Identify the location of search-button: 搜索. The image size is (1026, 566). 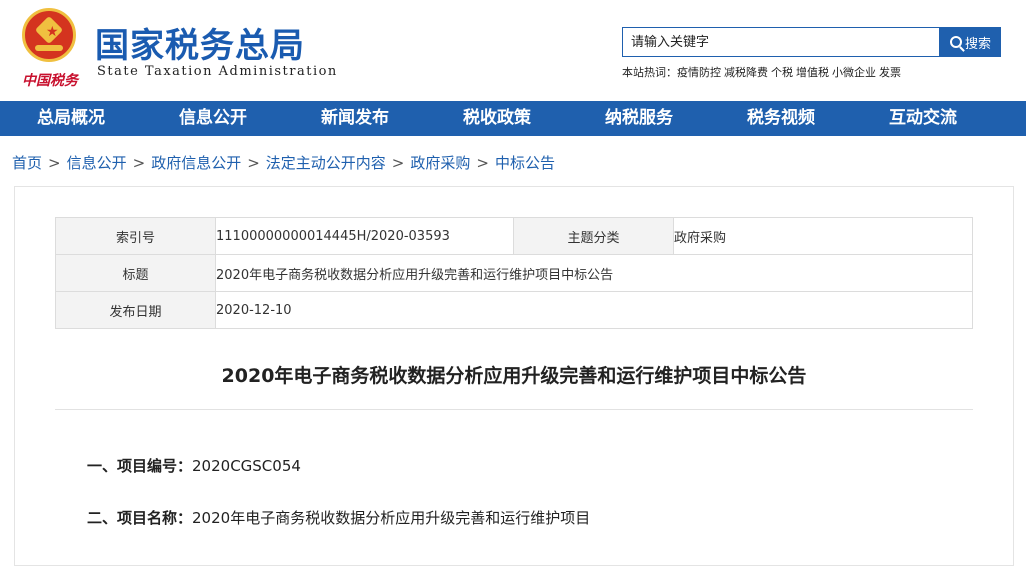
(970, 42).